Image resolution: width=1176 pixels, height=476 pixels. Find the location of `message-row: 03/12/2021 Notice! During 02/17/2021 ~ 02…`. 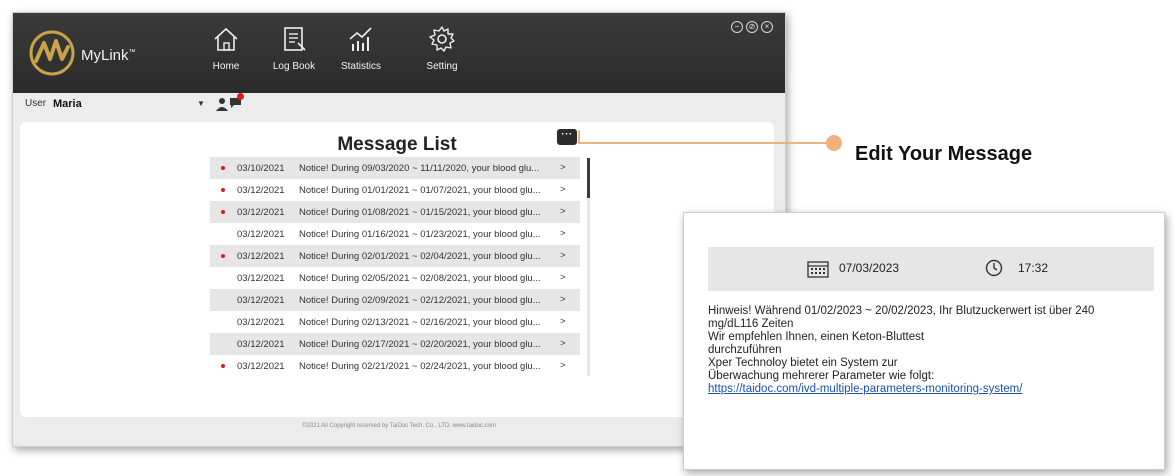

message-row: 03/12/2021 Notice! During 02/17/2021 ~ 02… is located at coordinates (395, 344).